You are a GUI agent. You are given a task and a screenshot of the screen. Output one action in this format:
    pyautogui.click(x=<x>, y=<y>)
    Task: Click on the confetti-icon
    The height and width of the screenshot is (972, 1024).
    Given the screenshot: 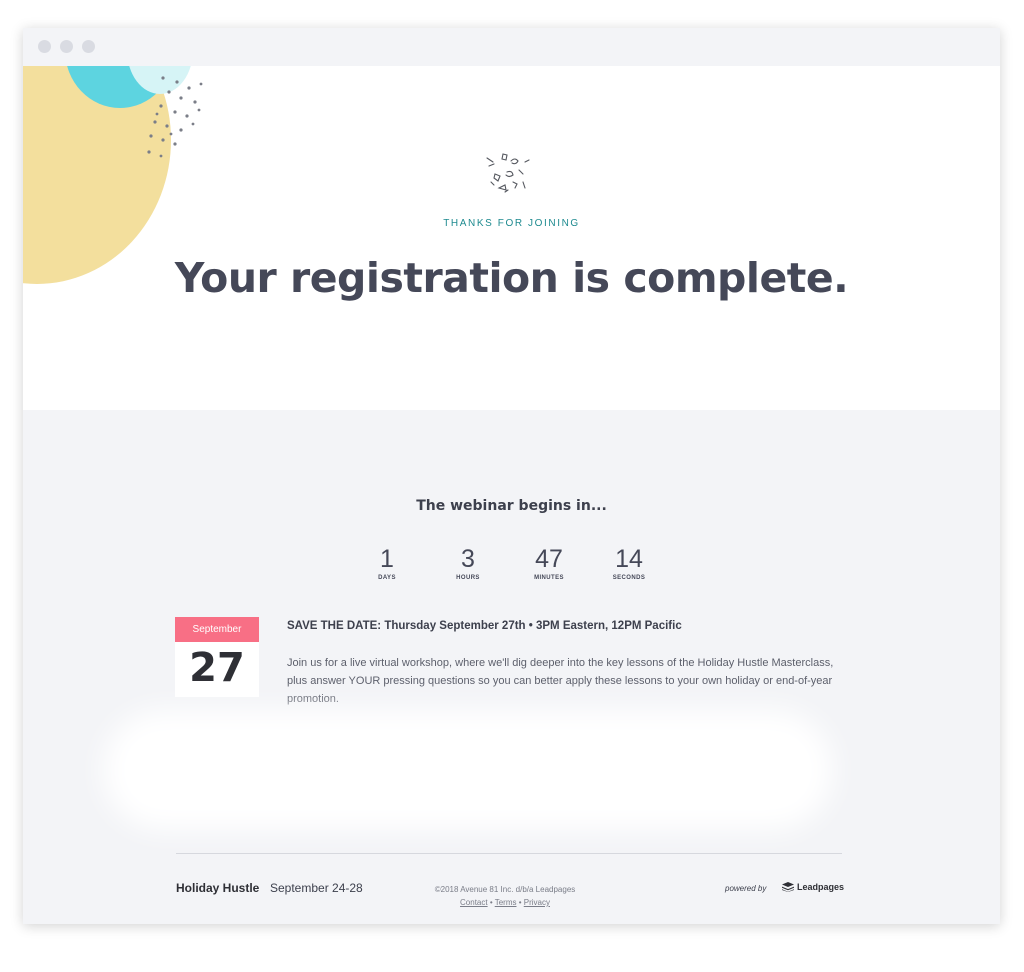 What is the action you would take?
    pyautogui.click(x=508, y=173)
    